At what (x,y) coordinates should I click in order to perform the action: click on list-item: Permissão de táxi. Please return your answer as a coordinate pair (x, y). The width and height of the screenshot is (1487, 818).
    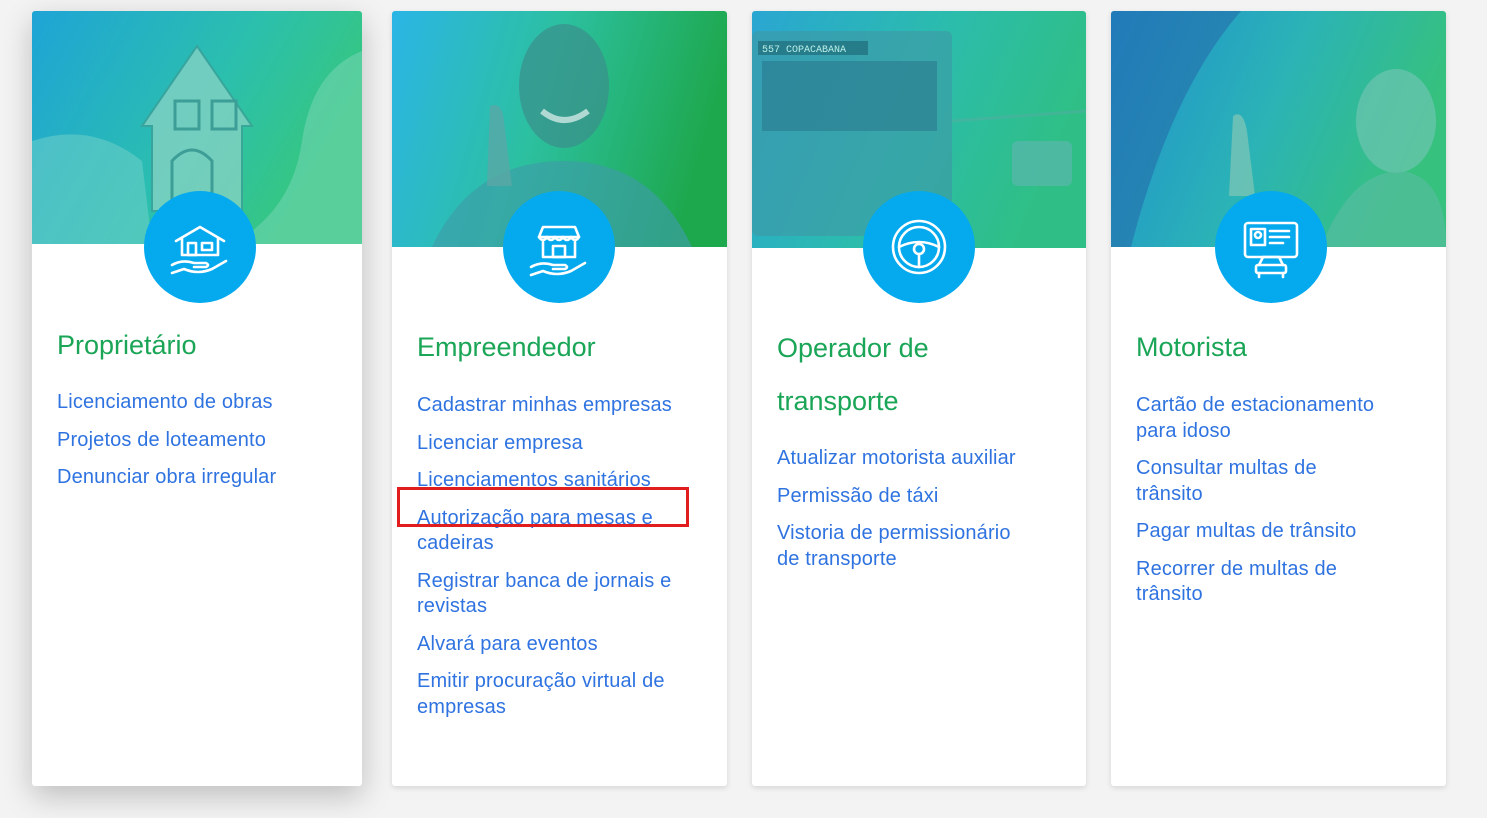
    Looking at the image, I should click on (916, 497).